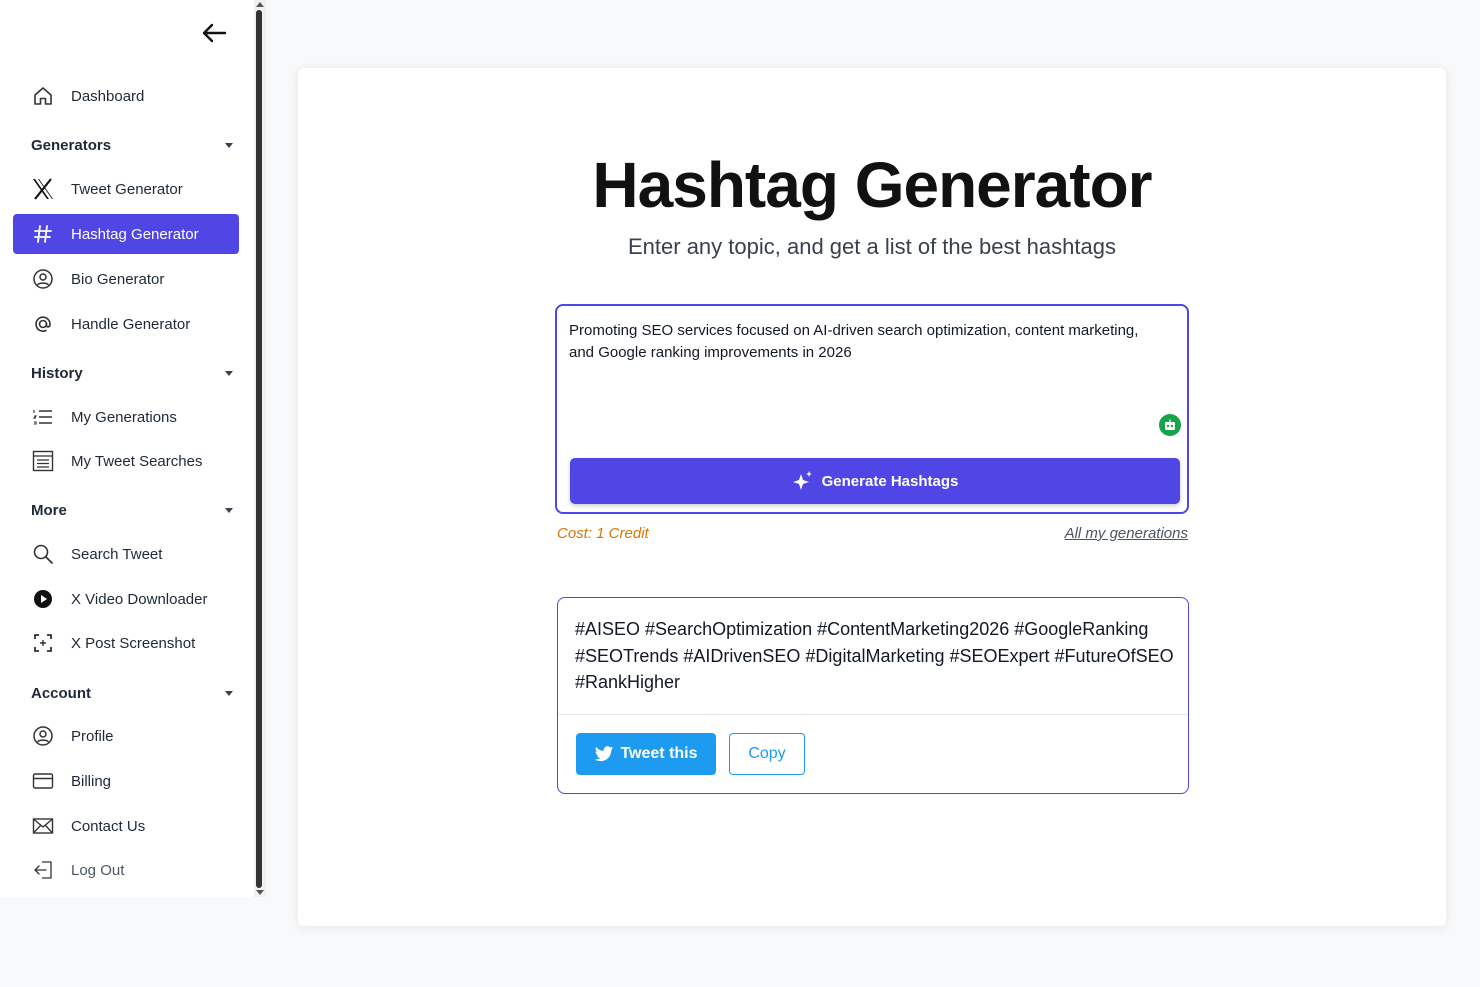 This screenshot has height=987, width=1480. What do you see at coordinates (108, 96) in the screenshot?
I see `sidebar-item-label: Dashboard` at bounding box center [108, 96].